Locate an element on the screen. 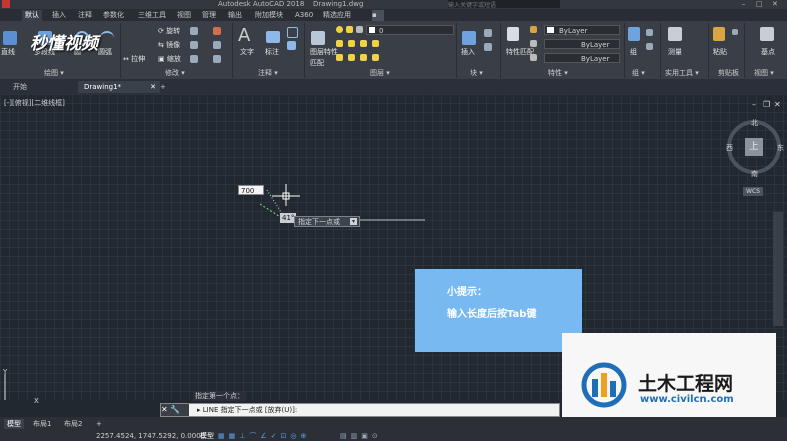  tab-home: 默认 is located at coordinates (32, 15).